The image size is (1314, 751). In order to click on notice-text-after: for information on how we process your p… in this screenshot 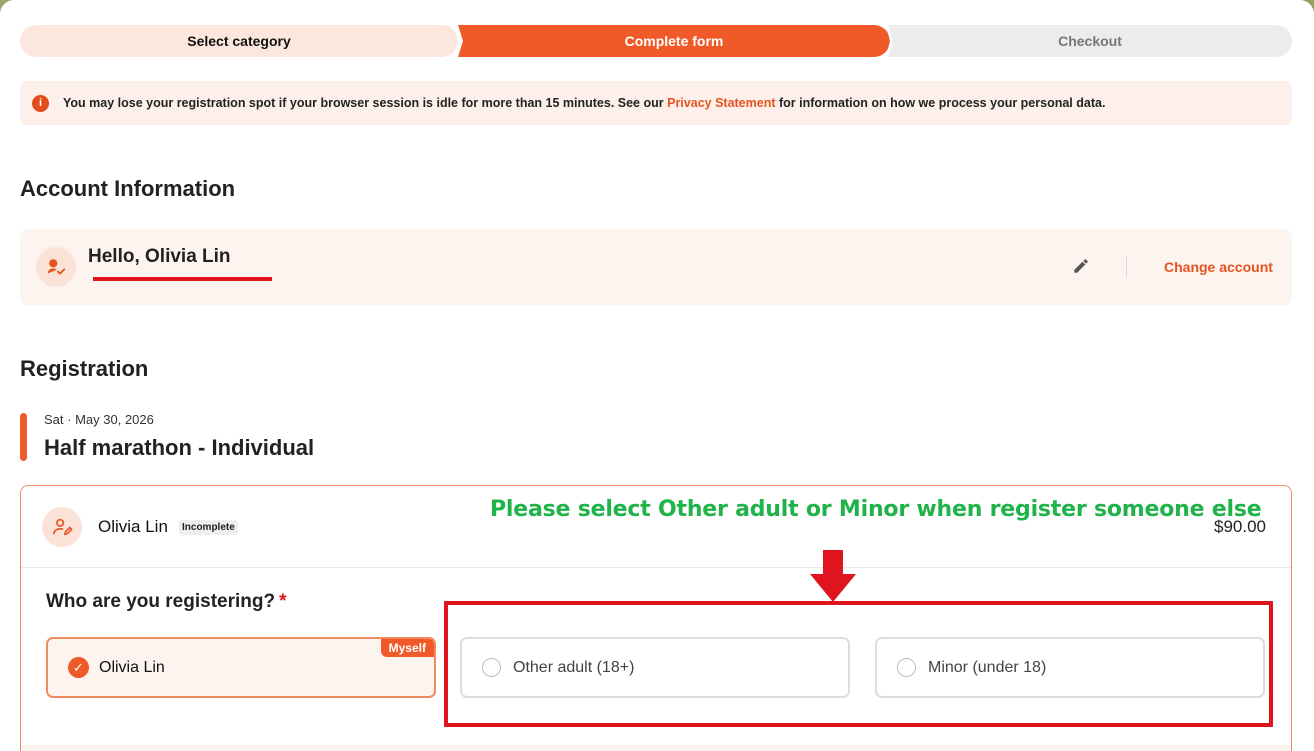, I will do `click(942, 103)`.